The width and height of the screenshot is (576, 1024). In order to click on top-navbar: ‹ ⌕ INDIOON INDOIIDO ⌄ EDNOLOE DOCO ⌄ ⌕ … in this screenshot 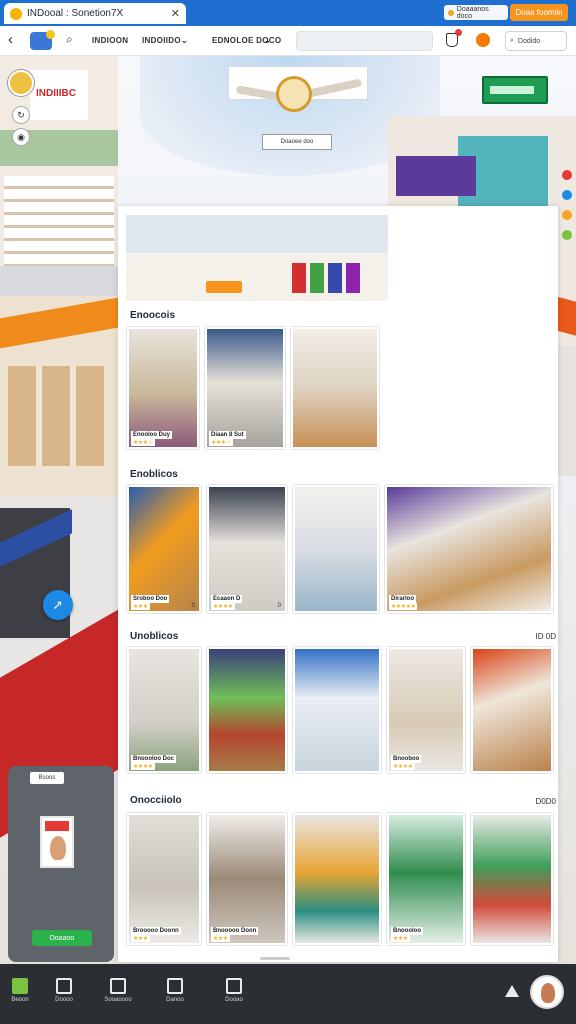, I will do `click(288, 41)`.